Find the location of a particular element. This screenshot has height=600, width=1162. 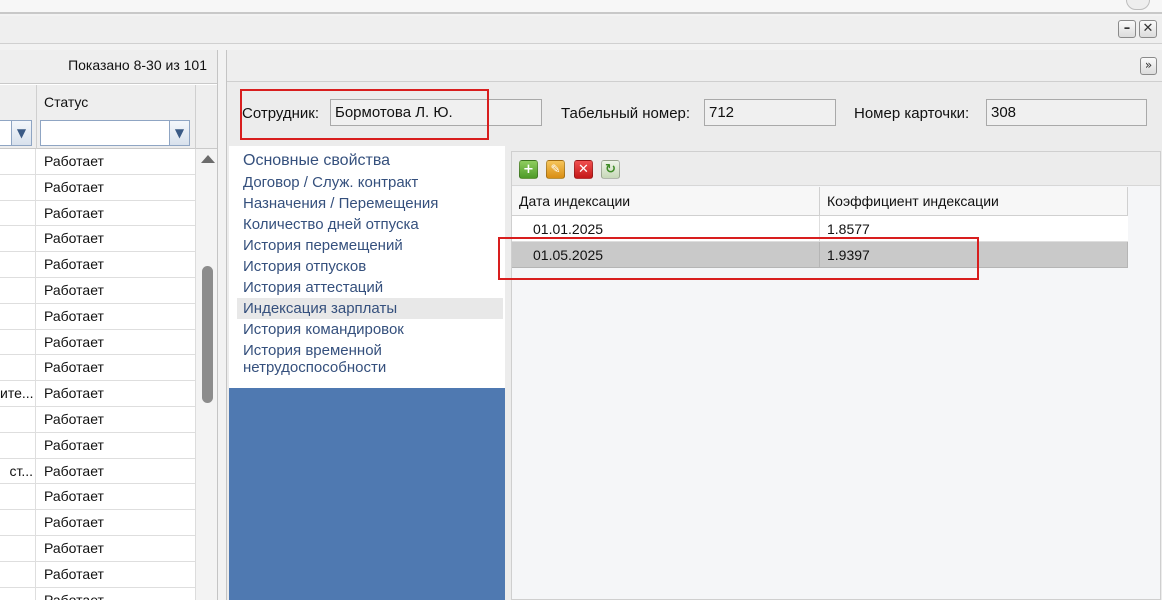

list-item: ст... Работает is located at coordinates (97, 471).